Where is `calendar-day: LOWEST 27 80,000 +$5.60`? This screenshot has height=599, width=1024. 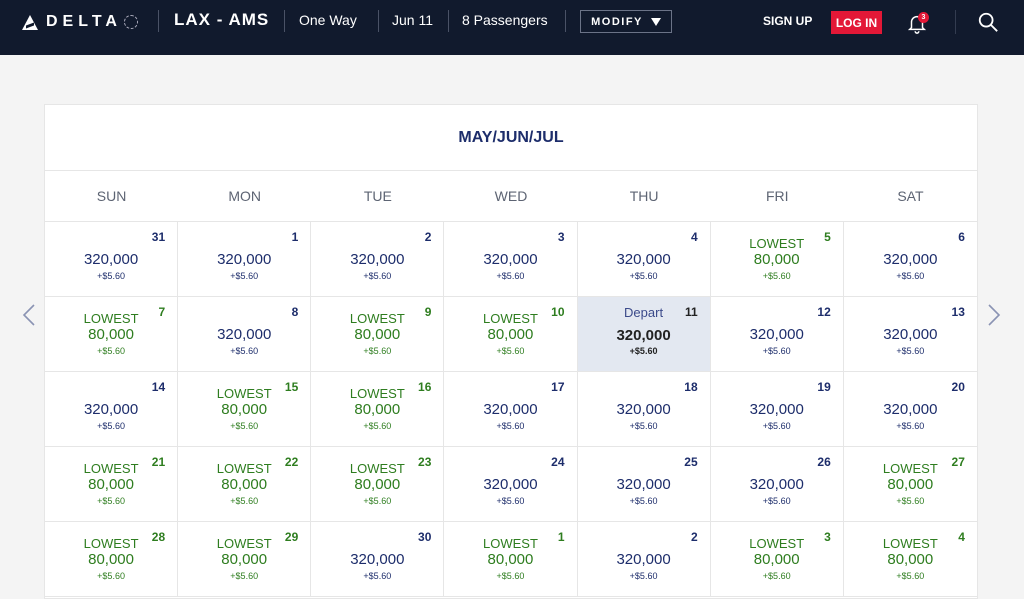
calendar-day: LOWEST 27 80,000 +$5.60 is located at coordinates (910, 484).